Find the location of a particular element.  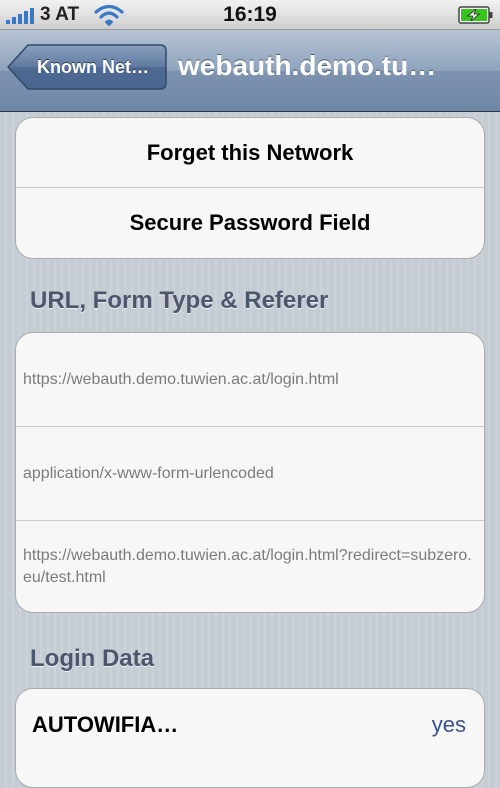

status-time: 16:19 is located at coordinates (250, 14).